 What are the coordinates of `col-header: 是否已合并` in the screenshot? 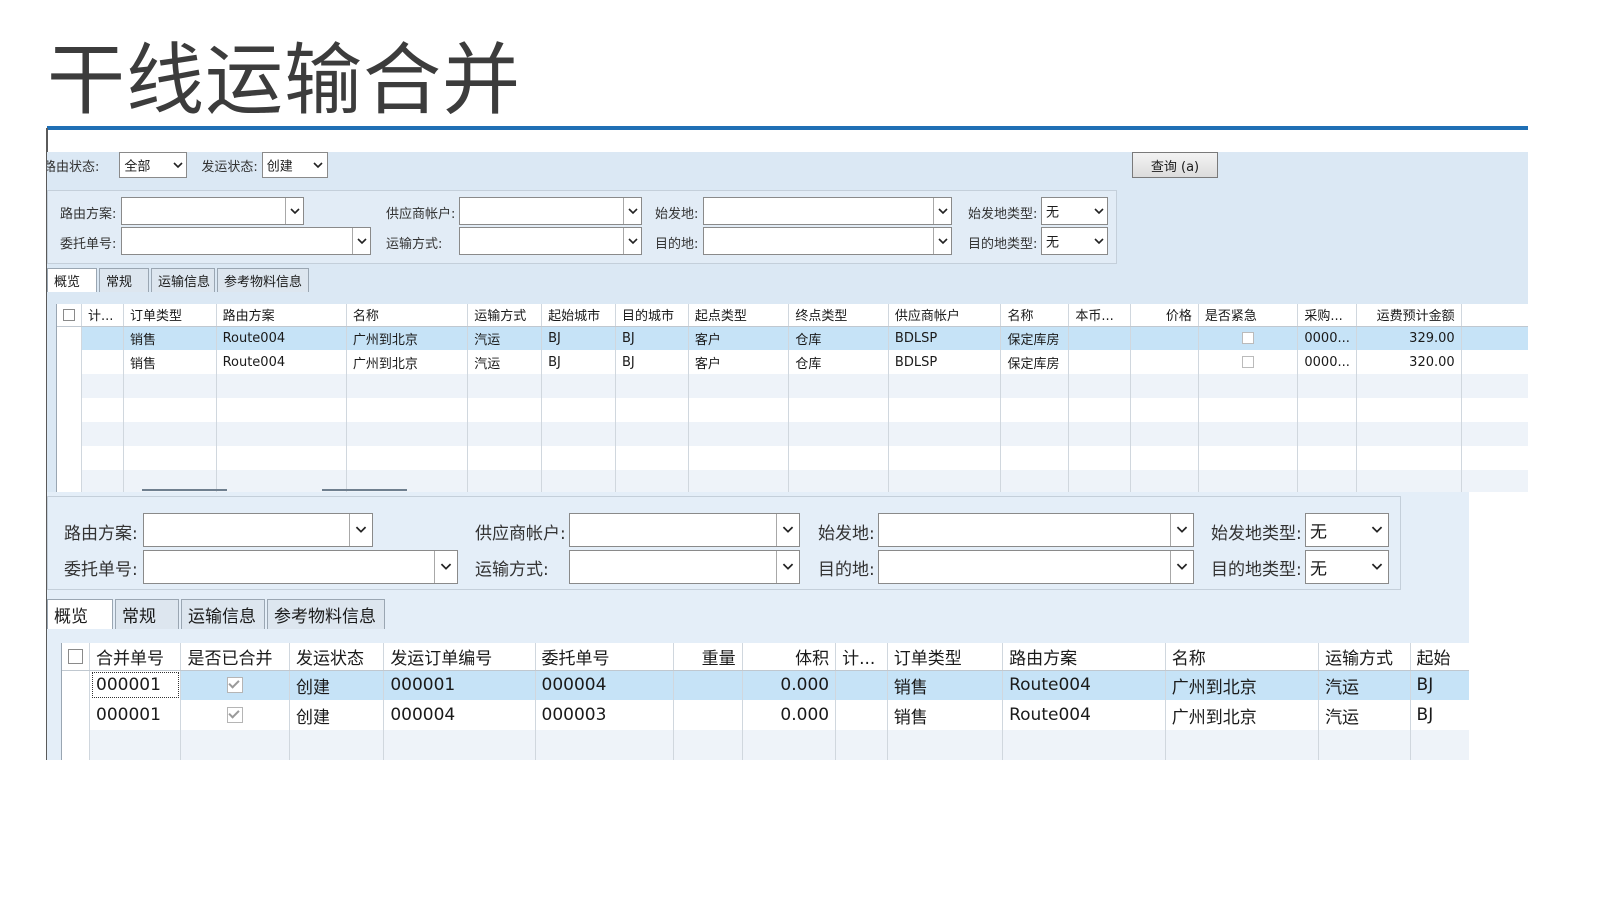 It's located at (235, 657).